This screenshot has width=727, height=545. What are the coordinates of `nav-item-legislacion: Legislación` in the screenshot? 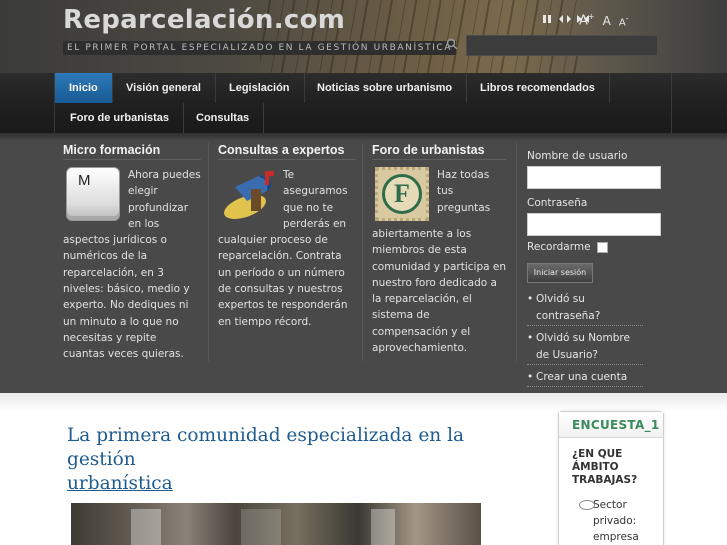 It's located at (260, 88).